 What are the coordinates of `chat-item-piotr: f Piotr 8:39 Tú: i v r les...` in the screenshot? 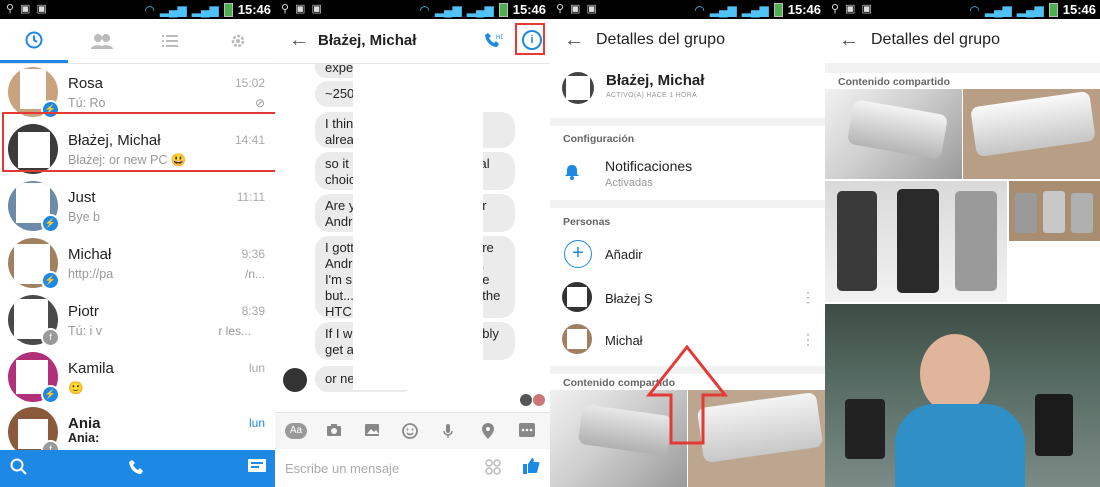 It's located at (137, 319).